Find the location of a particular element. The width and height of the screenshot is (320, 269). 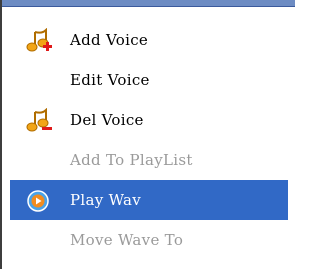

menu-item-label: Del Voice is located at coordinates (107, 120).